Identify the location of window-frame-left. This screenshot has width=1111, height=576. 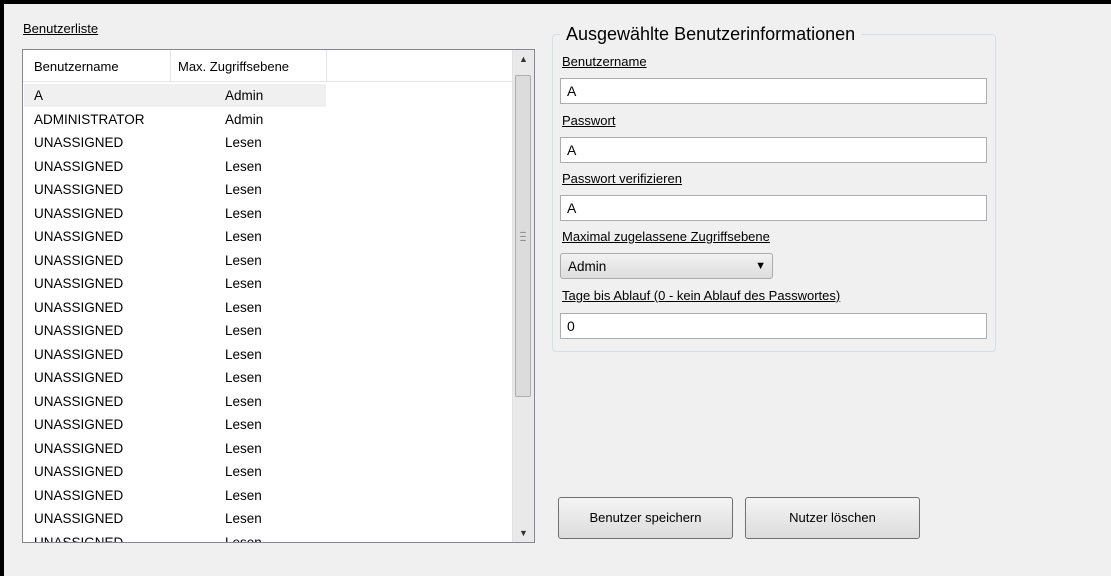
(2, 288).